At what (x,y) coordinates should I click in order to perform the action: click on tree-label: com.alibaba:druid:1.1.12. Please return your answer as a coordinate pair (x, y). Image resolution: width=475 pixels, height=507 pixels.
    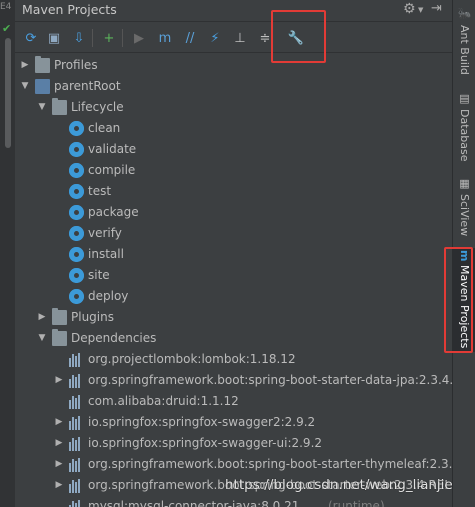
    Looking at the image, I should click on (163, 401).